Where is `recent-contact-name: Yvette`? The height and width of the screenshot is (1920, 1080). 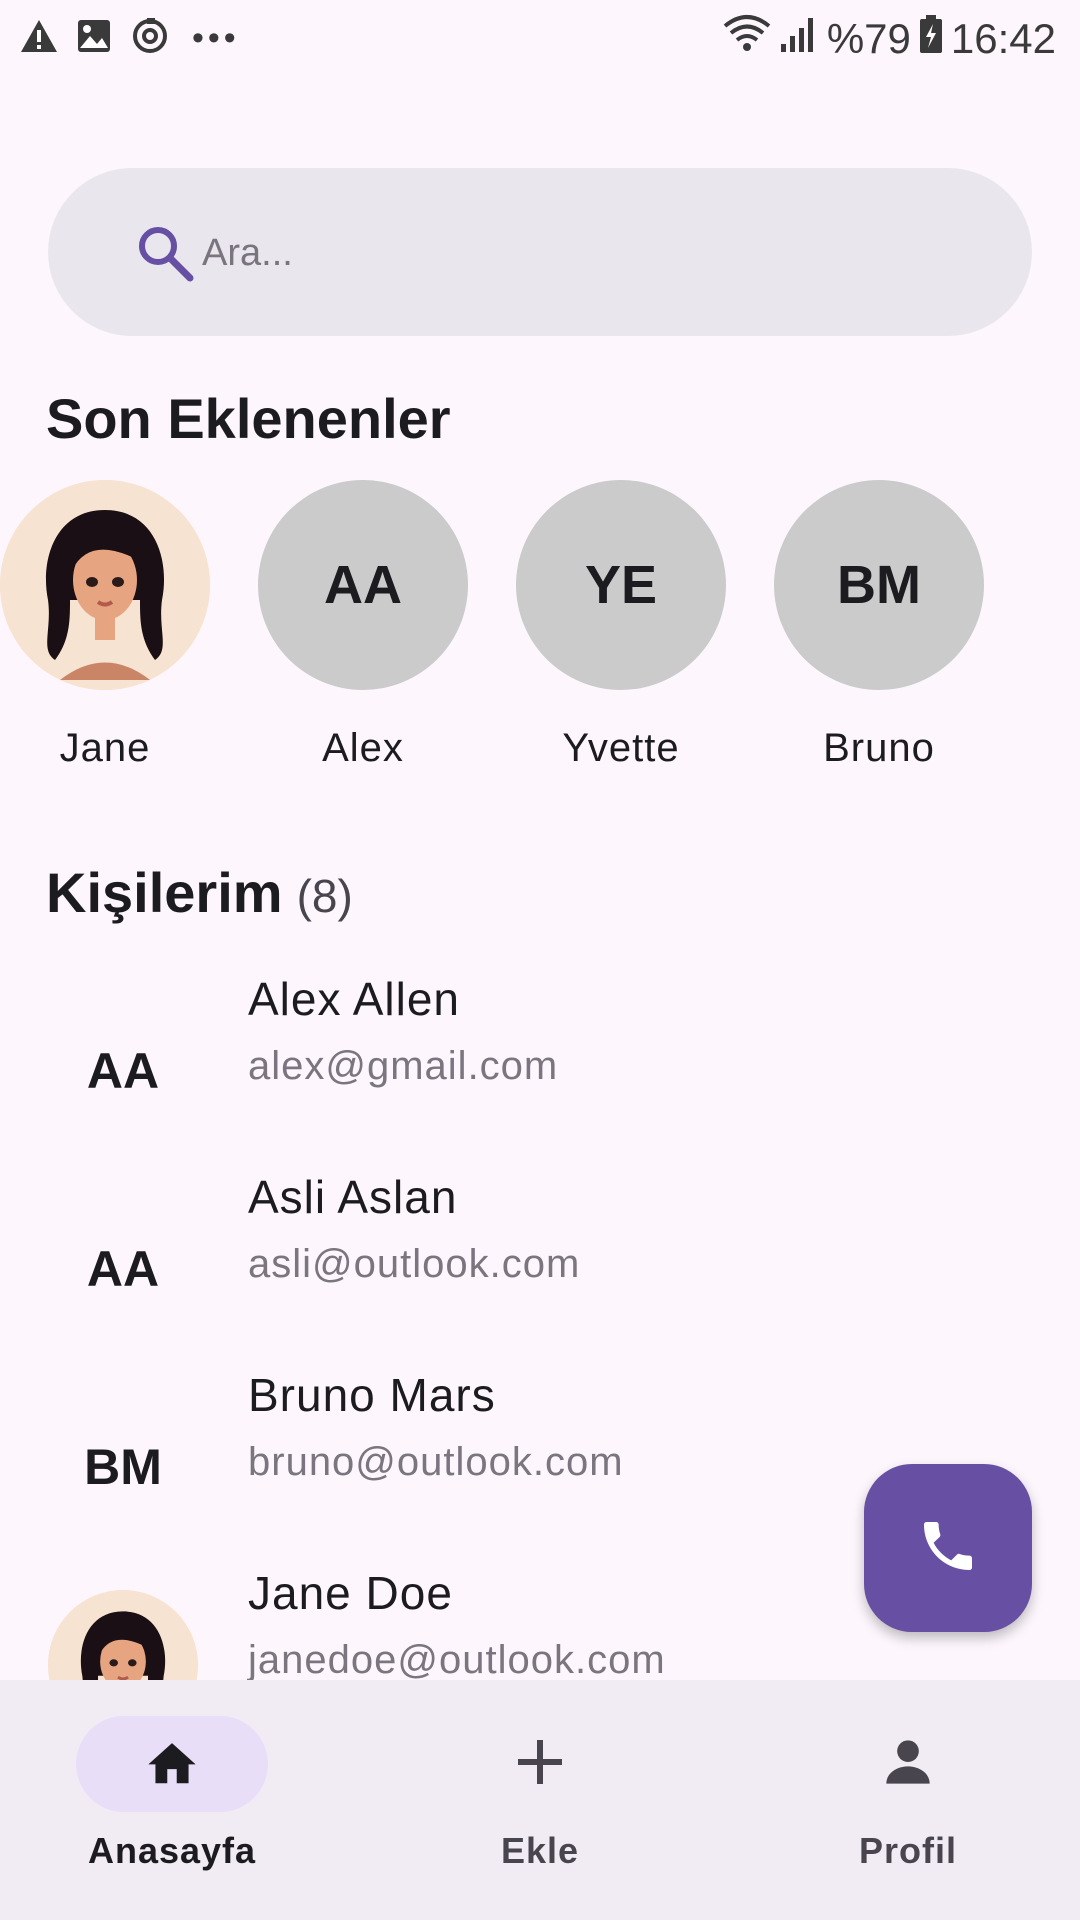 recent-contact-name: Yvette is located at coordinates (621, 748).